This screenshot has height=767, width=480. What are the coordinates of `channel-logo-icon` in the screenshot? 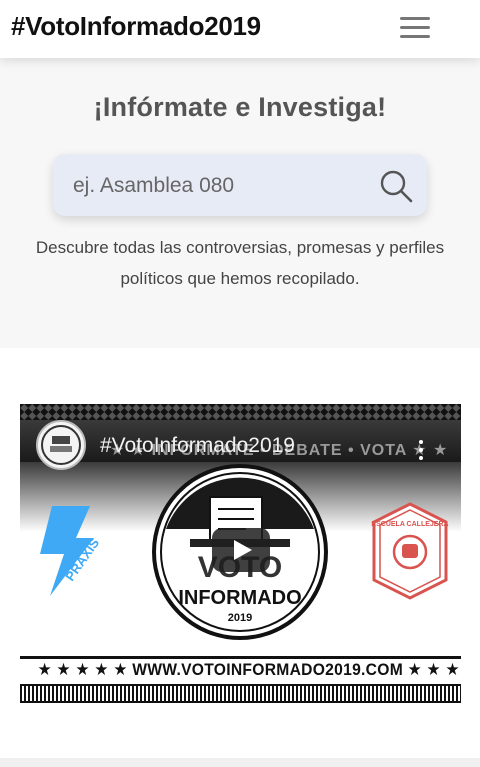 It's located at (61, 445).